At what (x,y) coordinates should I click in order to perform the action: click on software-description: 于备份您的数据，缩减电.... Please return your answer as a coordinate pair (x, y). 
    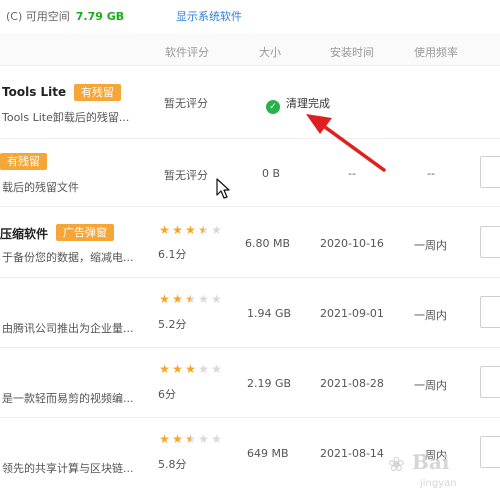
    Looking at the image, I should click on (68, 257).